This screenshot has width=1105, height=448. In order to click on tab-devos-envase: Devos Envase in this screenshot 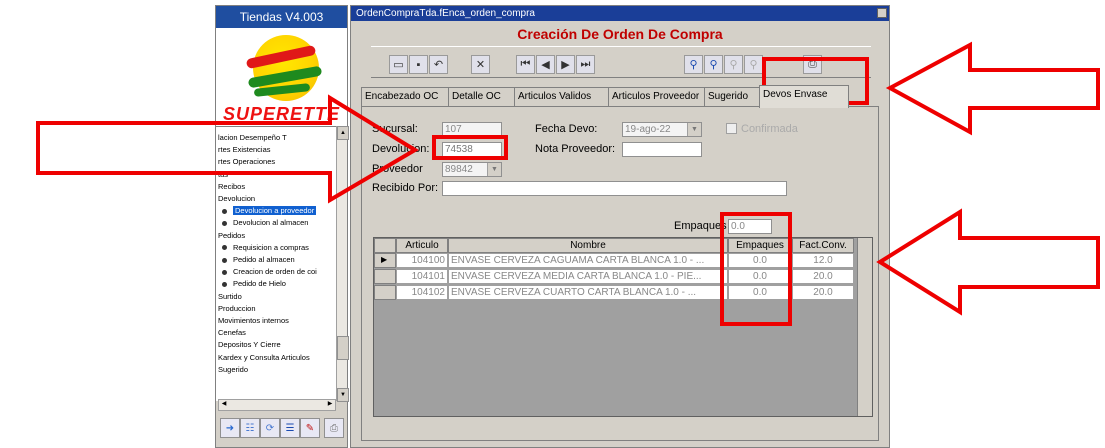, I will do `click(804, 96)`.